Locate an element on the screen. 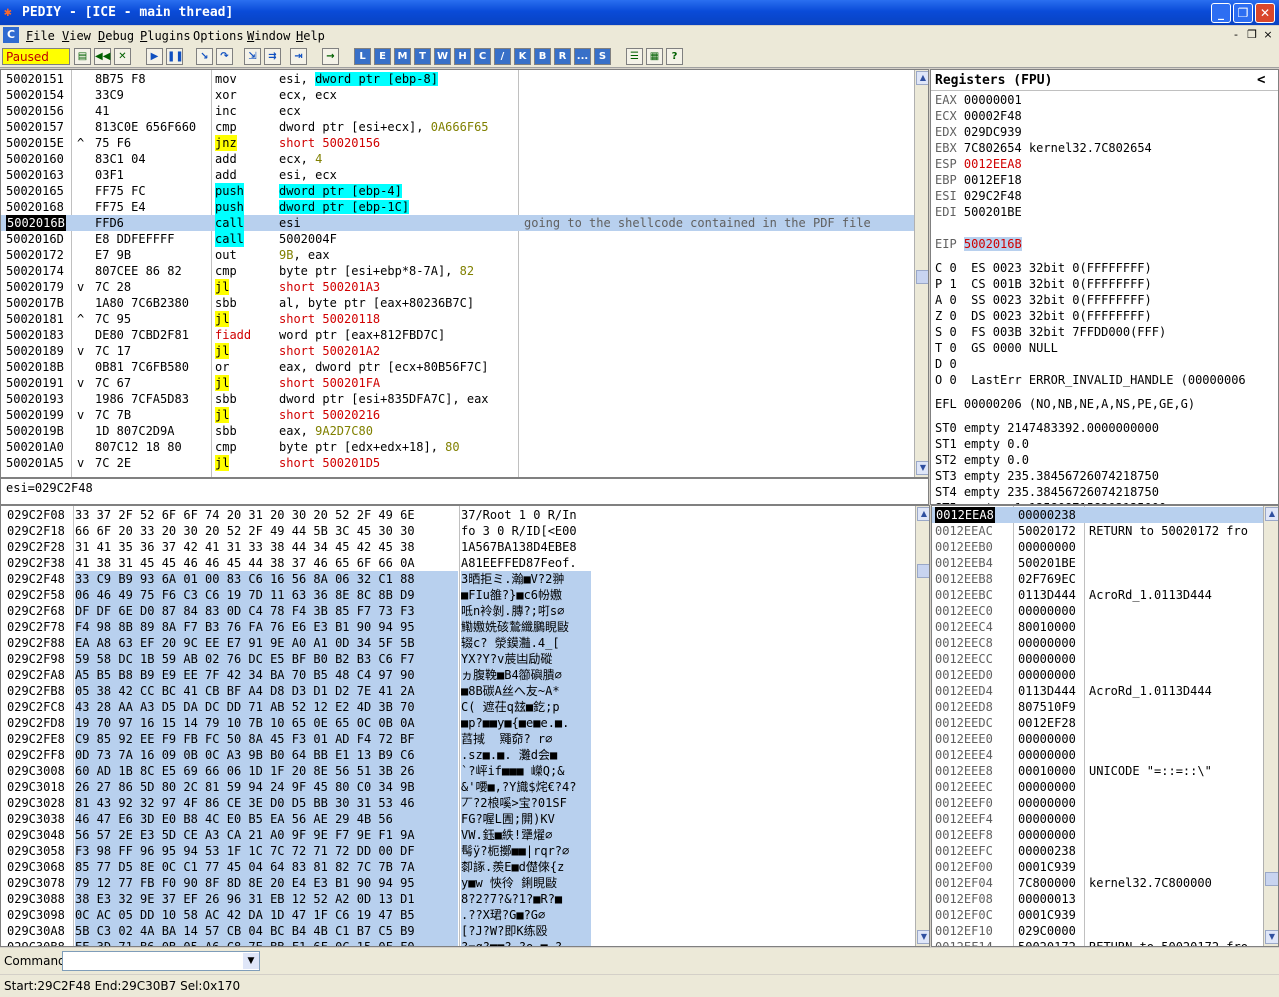  menu-item: Plugins is located at coordinates (165, 36).